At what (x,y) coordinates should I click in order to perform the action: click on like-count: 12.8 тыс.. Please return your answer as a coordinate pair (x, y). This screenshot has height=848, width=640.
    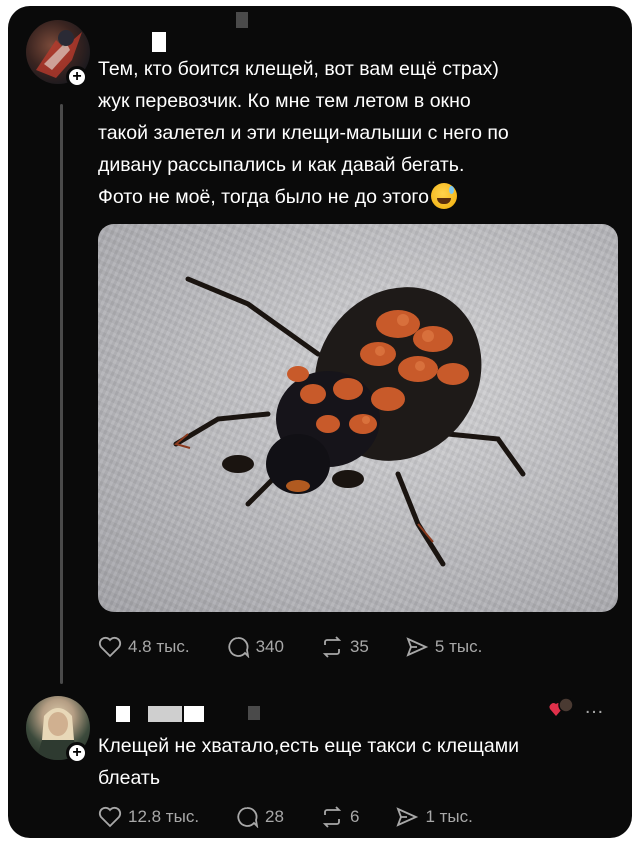
    Looking at the image, I should click on (164, 816).